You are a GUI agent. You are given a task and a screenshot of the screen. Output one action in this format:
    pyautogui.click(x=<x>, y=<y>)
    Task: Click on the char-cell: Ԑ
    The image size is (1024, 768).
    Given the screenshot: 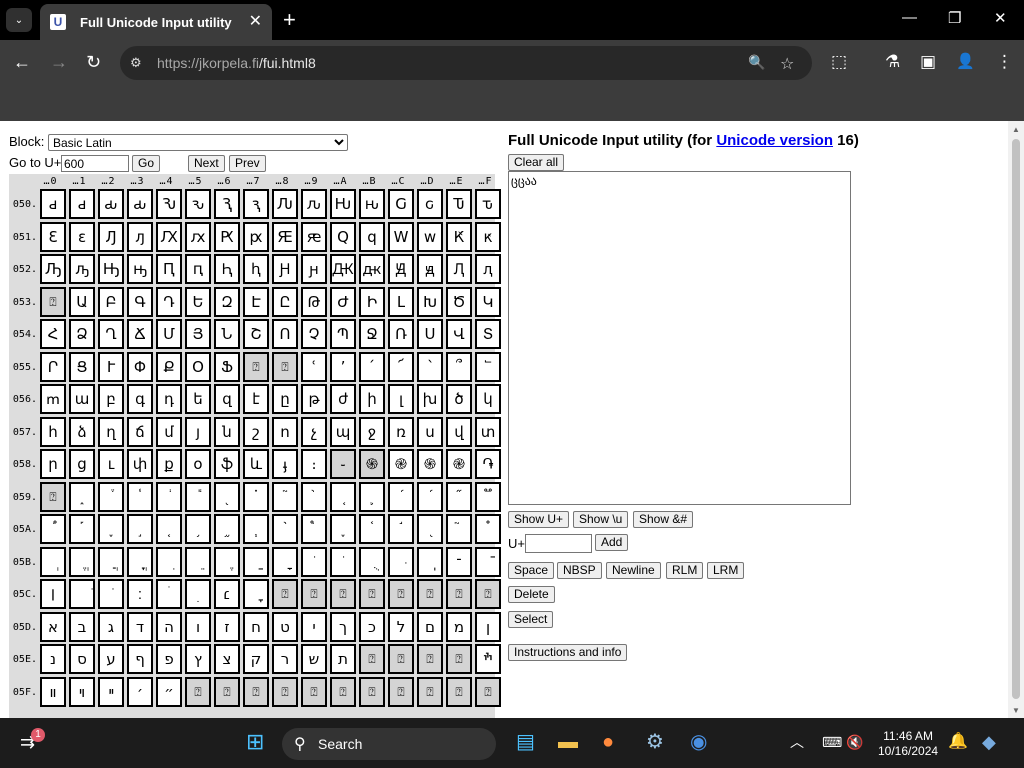 What is the action you would take?
    pyautogui.click(x=53, y=236)
    